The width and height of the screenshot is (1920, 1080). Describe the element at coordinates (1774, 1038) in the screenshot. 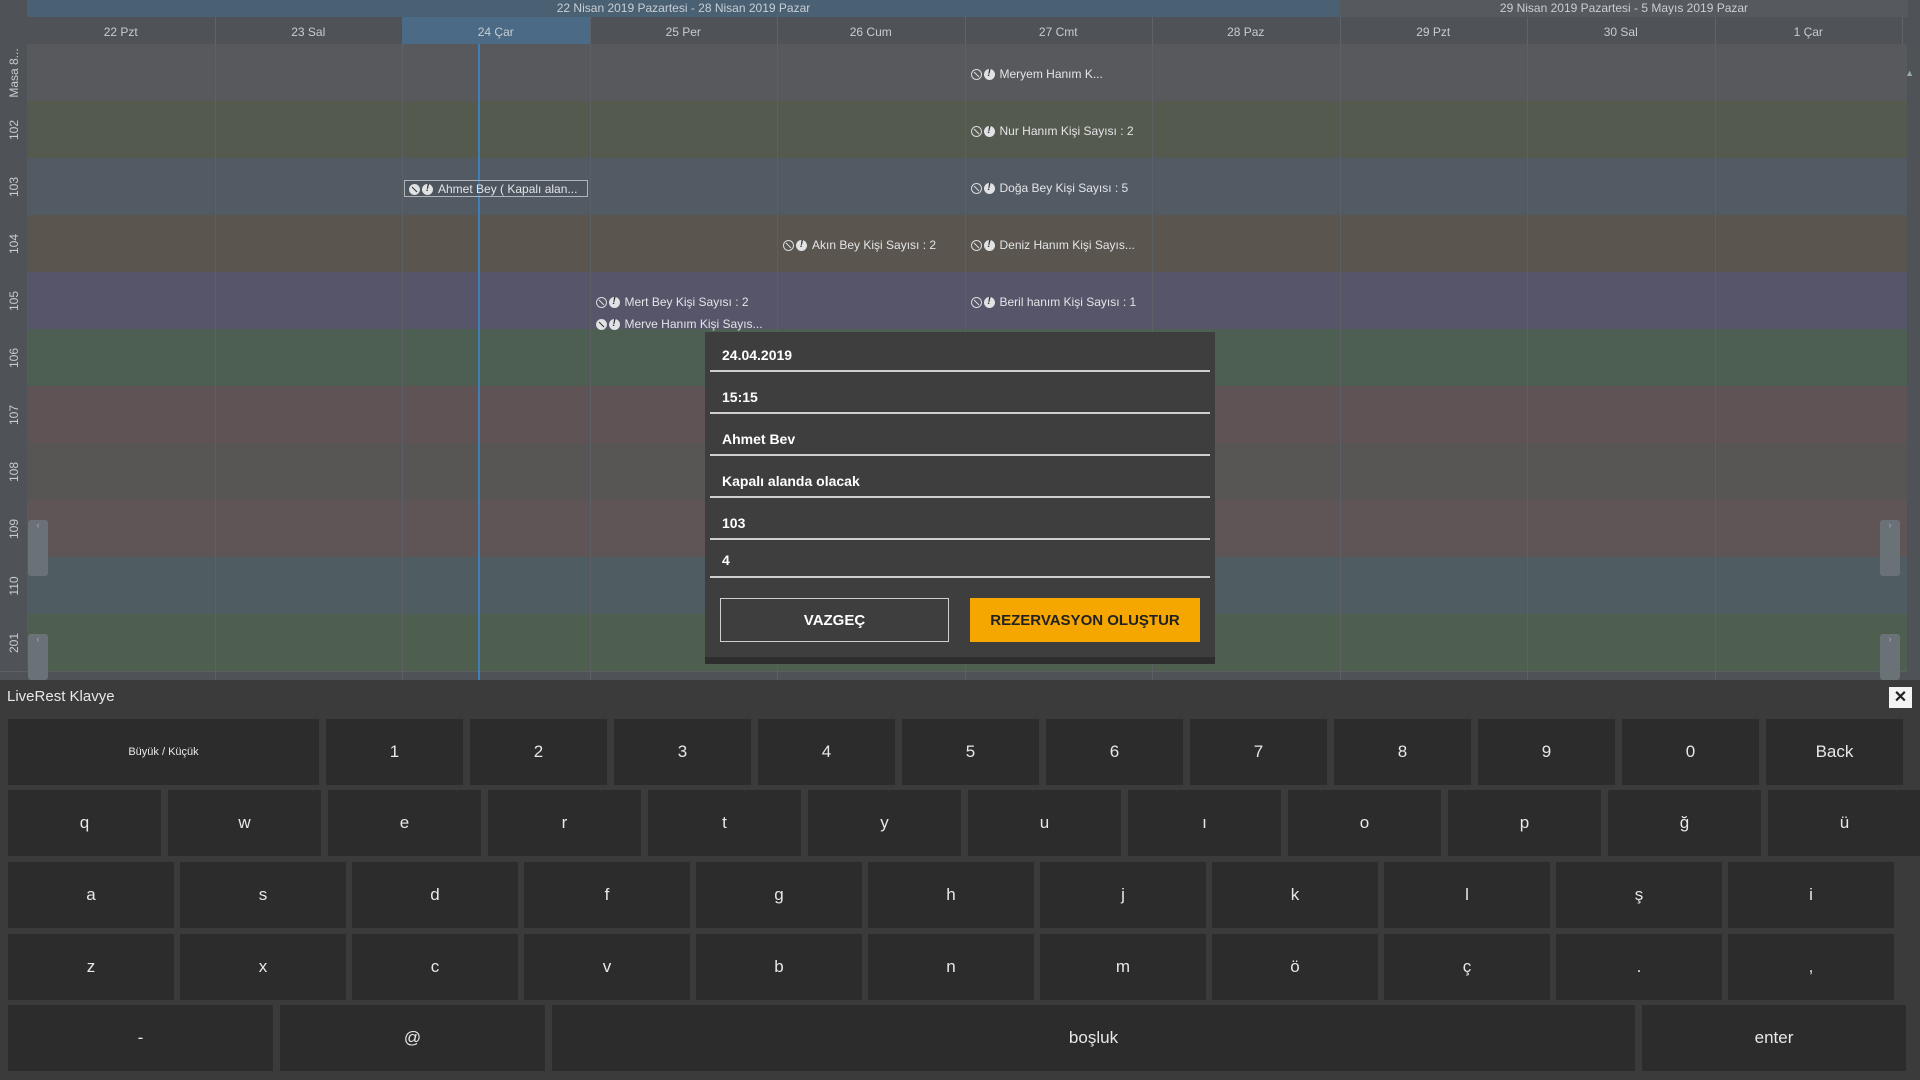

I see `key: enter` at that location.